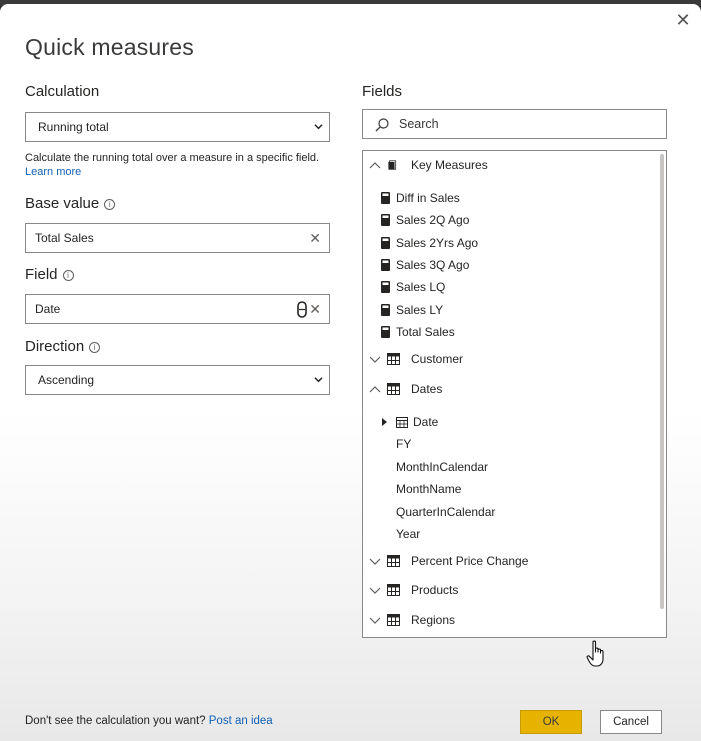 The width and height of the screenshot is (701, 741). What do you see at coordinates (392, 165) in the screenshot?
I see `measure-table-icon` at bounding box center [392, 165].